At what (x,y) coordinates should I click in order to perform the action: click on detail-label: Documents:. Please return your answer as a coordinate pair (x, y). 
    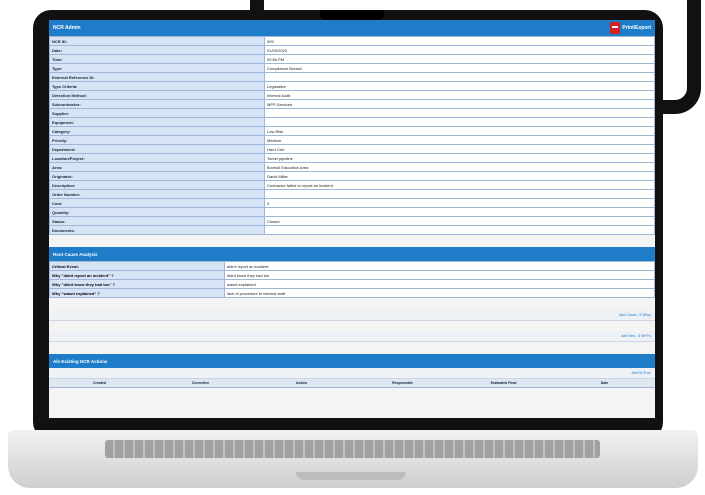
    Looking at the image, I should click on (157, 230).